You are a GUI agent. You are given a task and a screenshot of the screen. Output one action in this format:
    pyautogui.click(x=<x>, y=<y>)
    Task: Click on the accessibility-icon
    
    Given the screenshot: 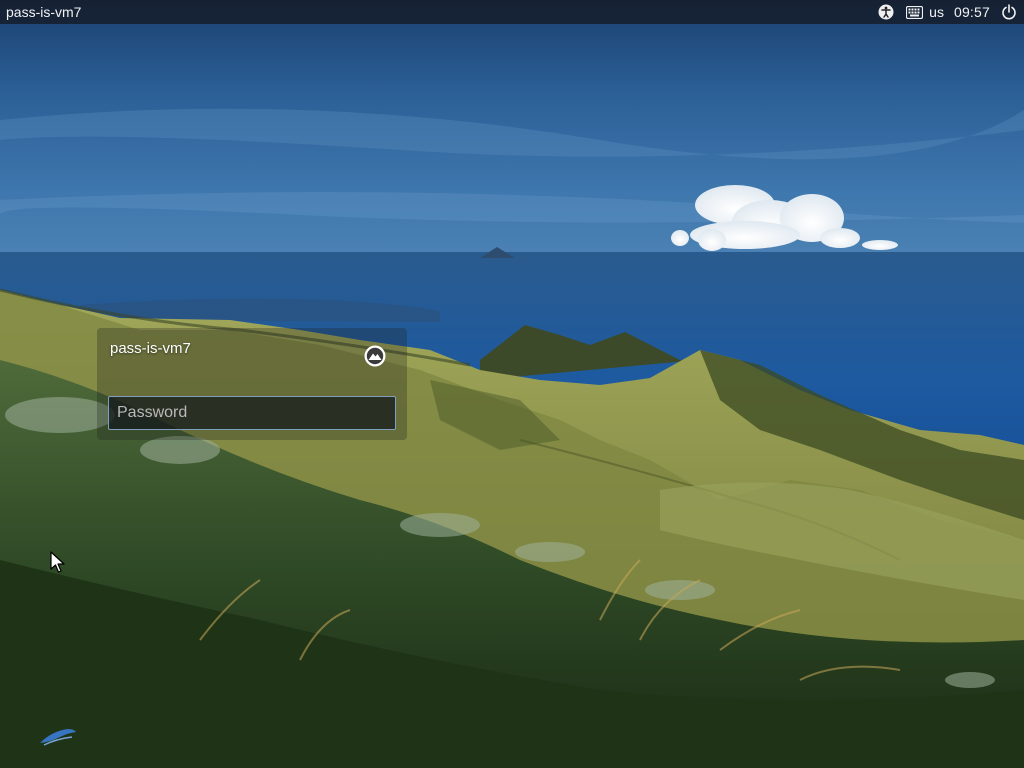 What is the action you would take?
    pyautogui.click(x=886, y=12)
    